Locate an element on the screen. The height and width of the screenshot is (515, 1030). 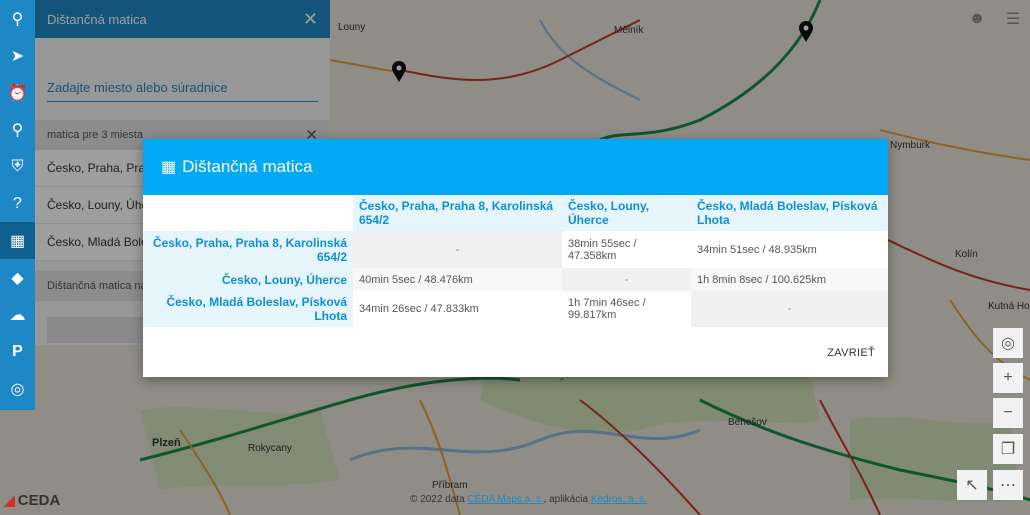
logo-mark-icon: ◢ is located at coordinates (9, 500).